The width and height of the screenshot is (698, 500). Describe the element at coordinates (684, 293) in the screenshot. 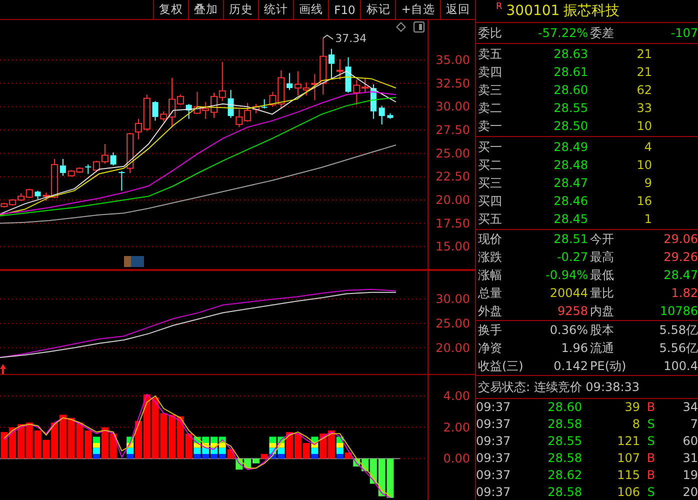

I see `field-value: 1.82` at that location.